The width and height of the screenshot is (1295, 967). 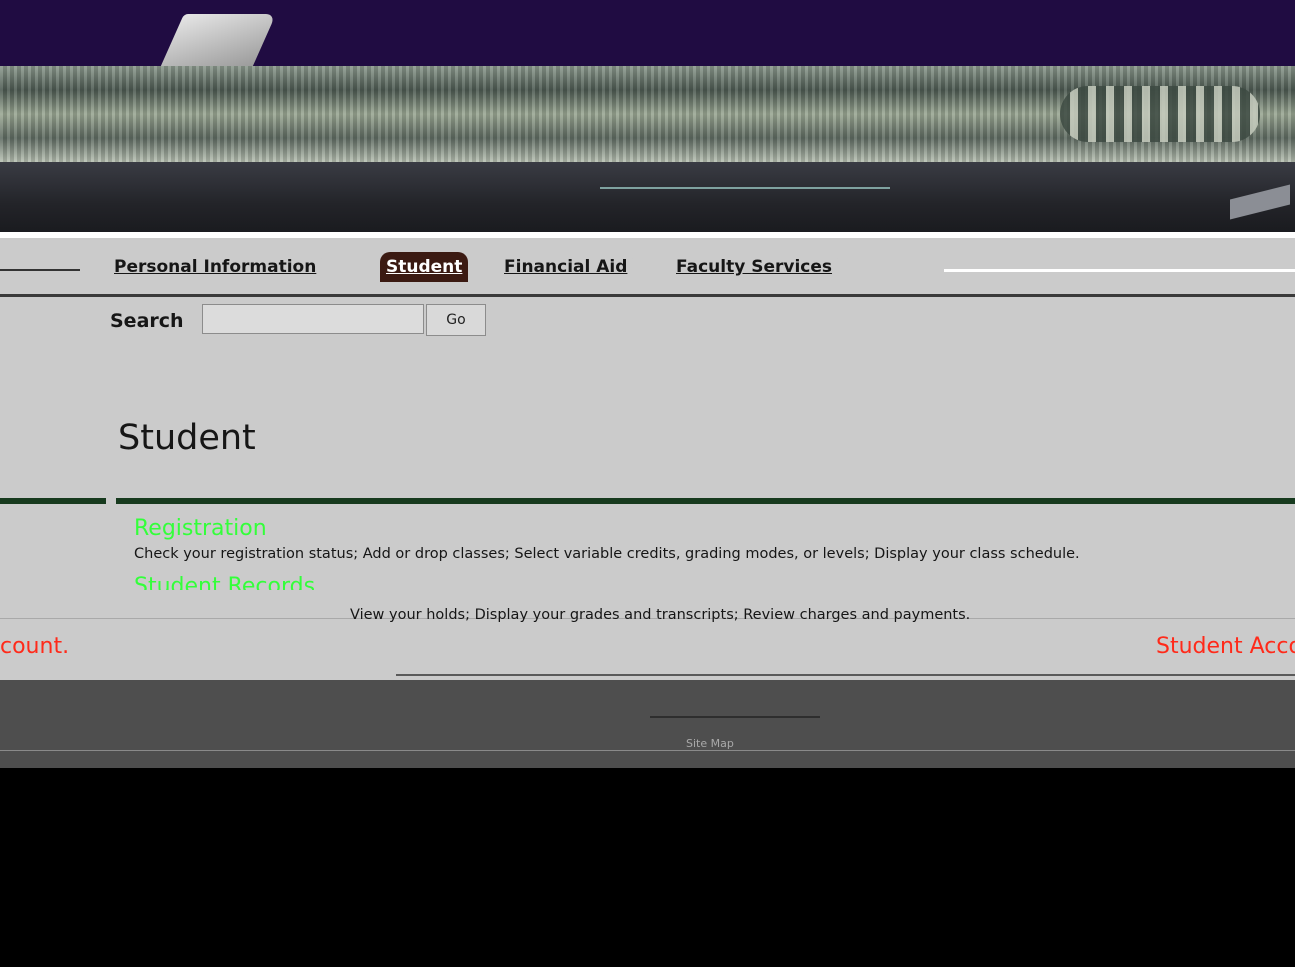 What do you see at coordinates (224, 581) in the screenshot?
I see `student-records-link: Student Records` at bounding box center [224, 581].